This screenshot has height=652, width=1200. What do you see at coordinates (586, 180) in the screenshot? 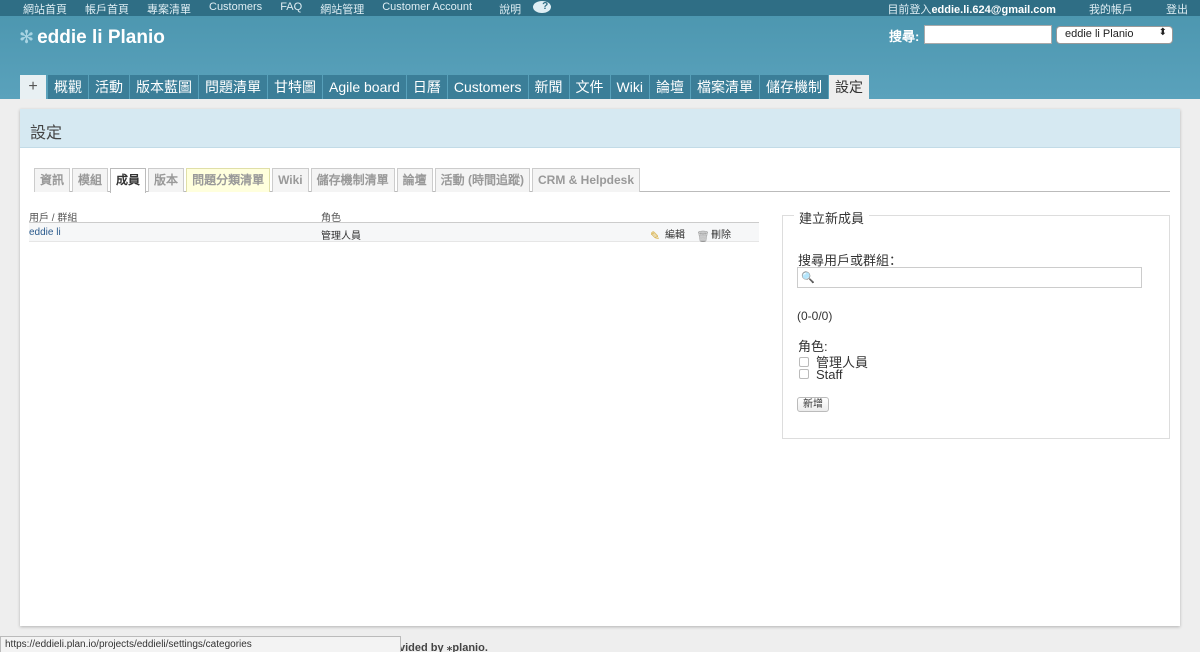
I see `settings-tab-crm-helpdesk: CRM & Helpdesk` at bounding box center [586, 180].